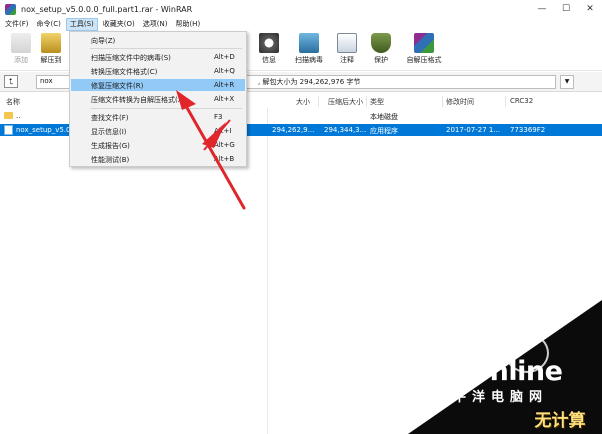 The height and width of the screenshot is (434, 602). What do you see at coordinates (498, 371) in the screenshot?
I see `watermark-logo: PConline` at bounding box center [498, 371].